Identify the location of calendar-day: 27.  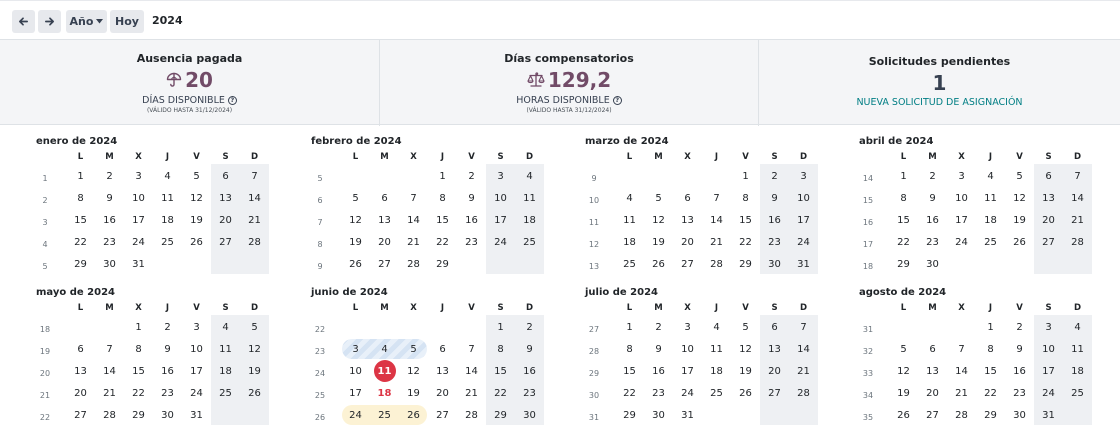
(80, 415).